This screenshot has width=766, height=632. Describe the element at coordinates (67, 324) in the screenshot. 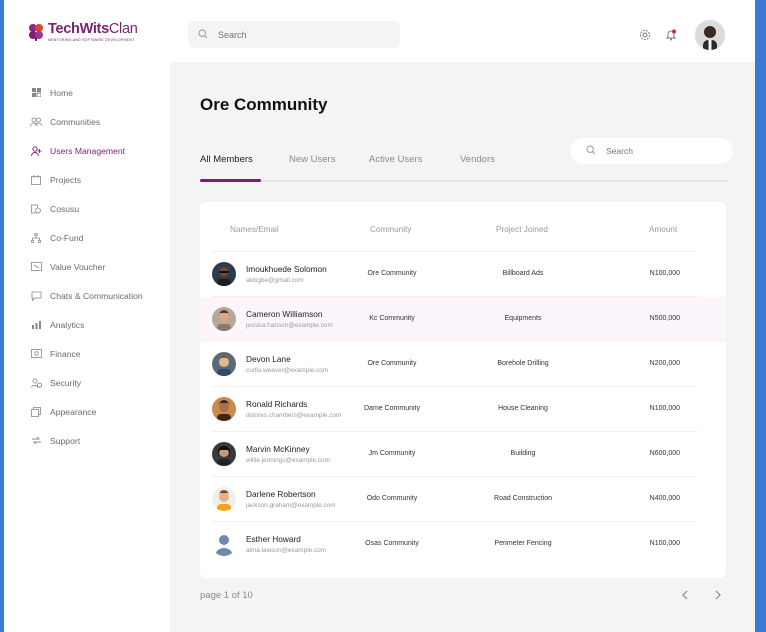

I see `sidebar-item-label: Analytics` at that location.